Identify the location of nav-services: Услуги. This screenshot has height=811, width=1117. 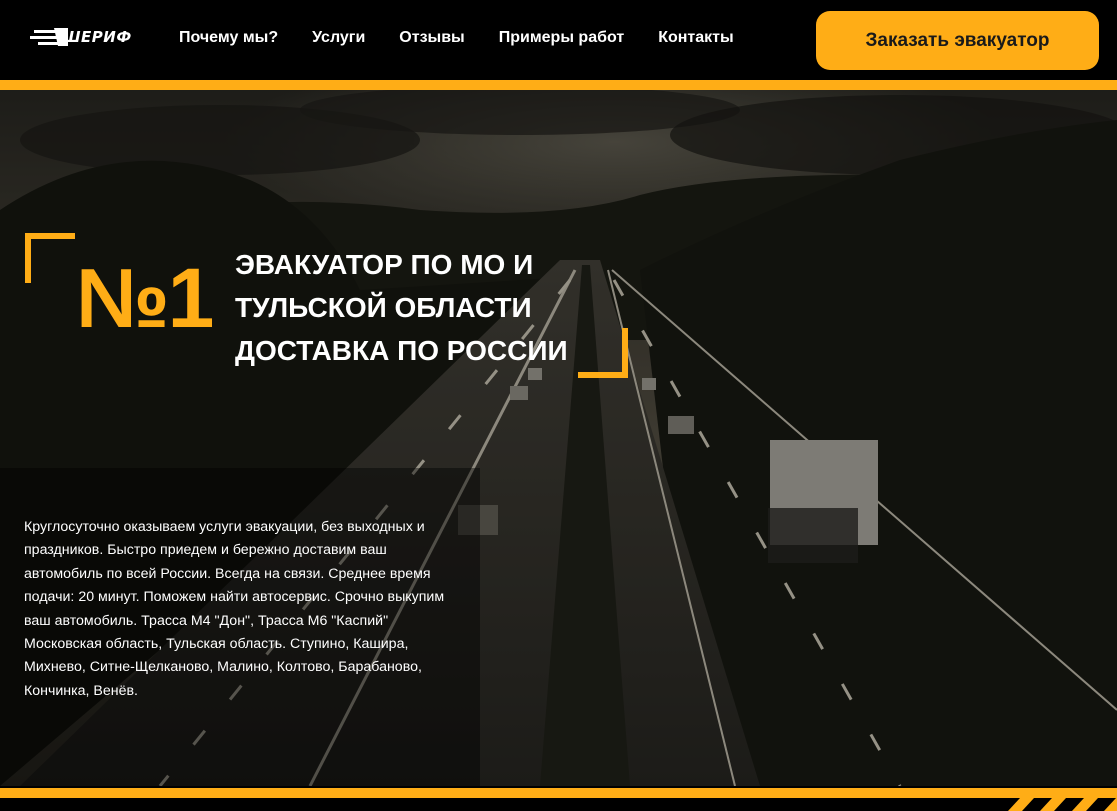
(338, 38).